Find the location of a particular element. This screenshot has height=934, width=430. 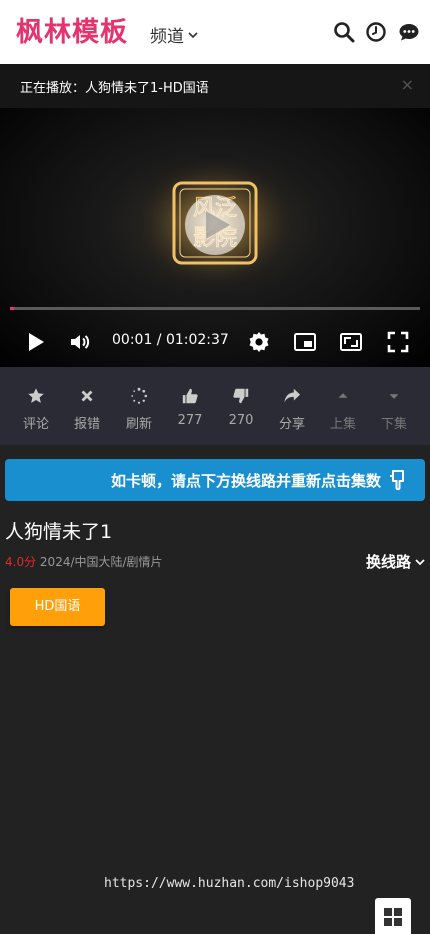

channel-label: 频道 is located at coordinates (167, 37).